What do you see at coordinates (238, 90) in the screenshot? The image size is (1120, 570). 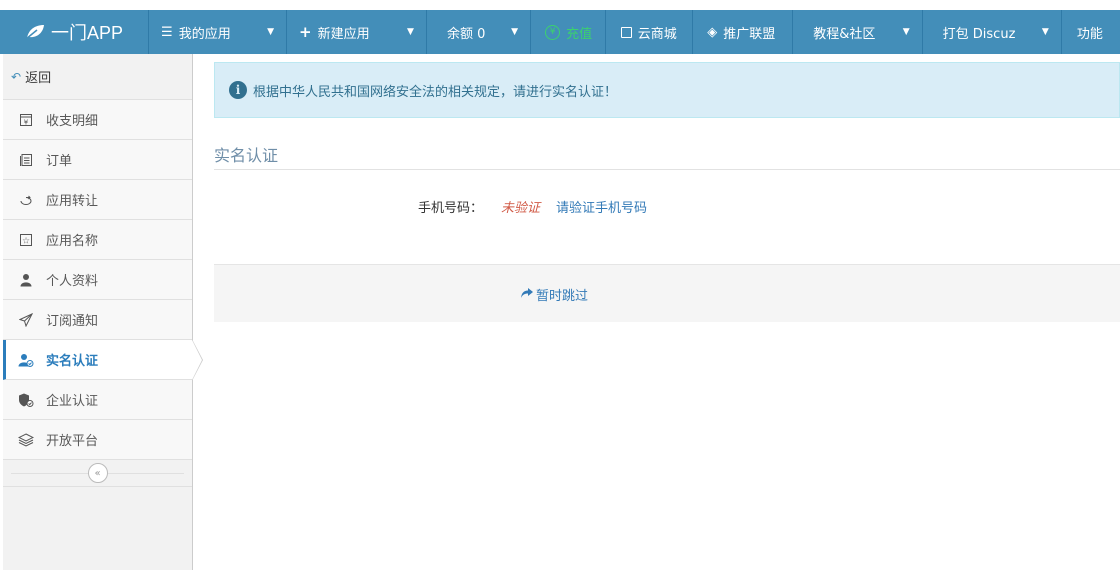 I see `info-icon: i` at bounding box center [238, 90].